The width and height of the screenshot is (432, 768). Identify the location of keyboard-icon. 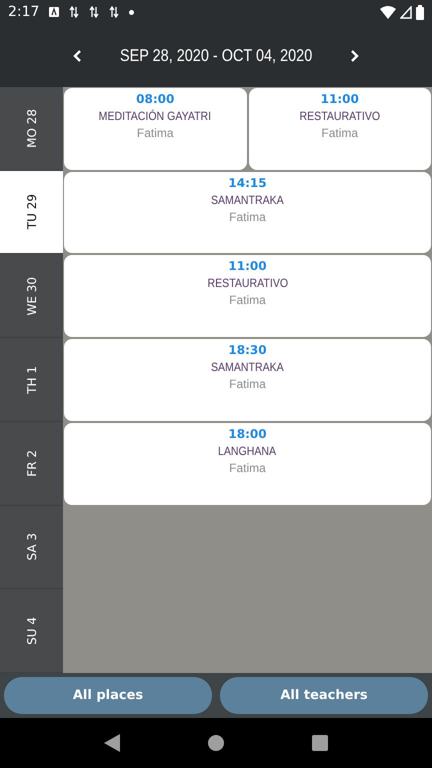
(54, 12).